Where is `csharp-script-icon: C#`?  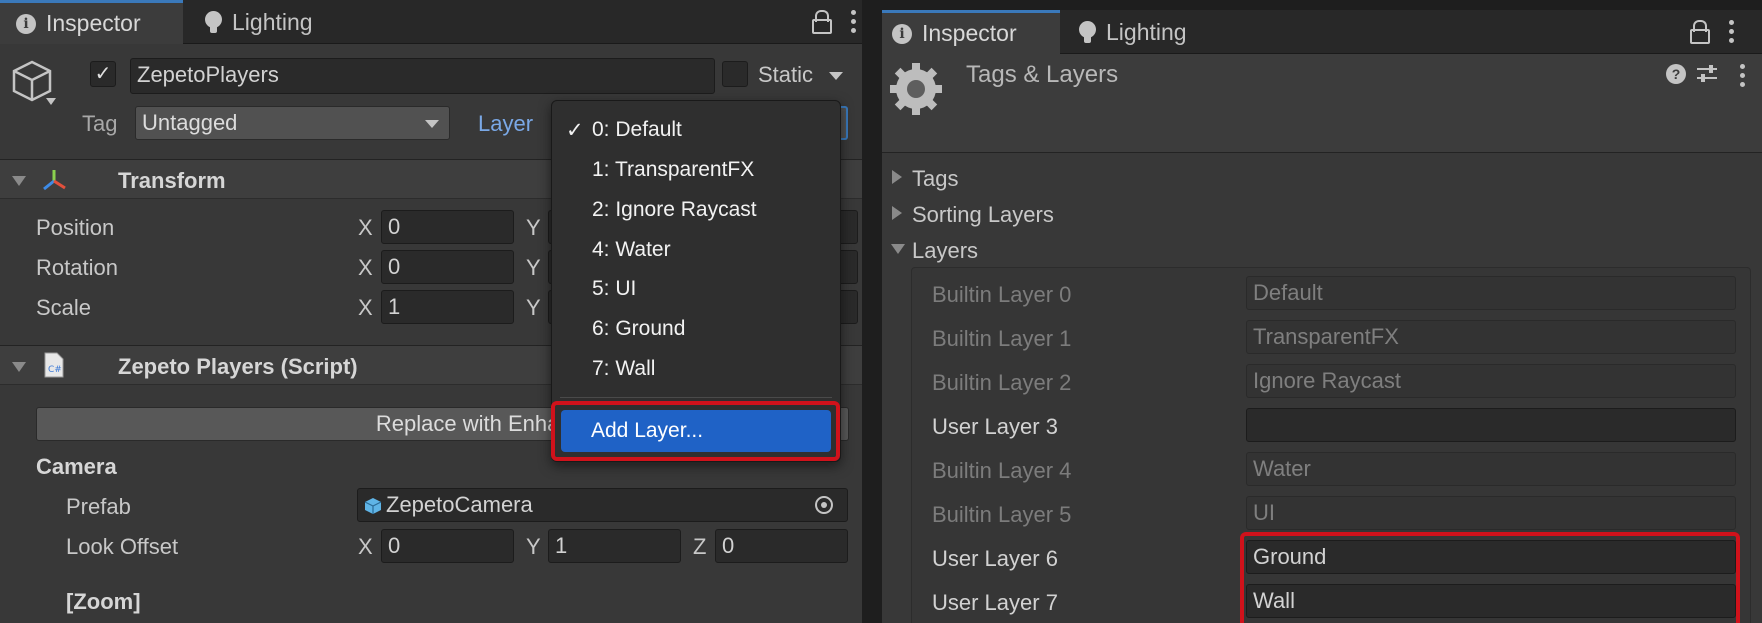
csharp-script-icon: C# is located at coordinates (54, 365).